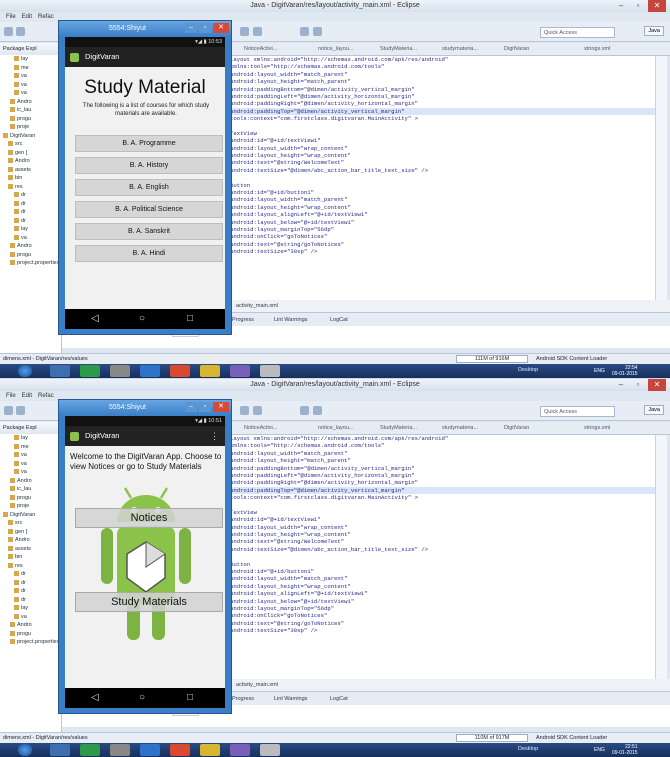 The height and width of the screenshot is (757, 670). What do you see at coordinates (60, 371) in the screenshot?
I see `taskbar-explorer-icon` at bounding box center [60, 371].